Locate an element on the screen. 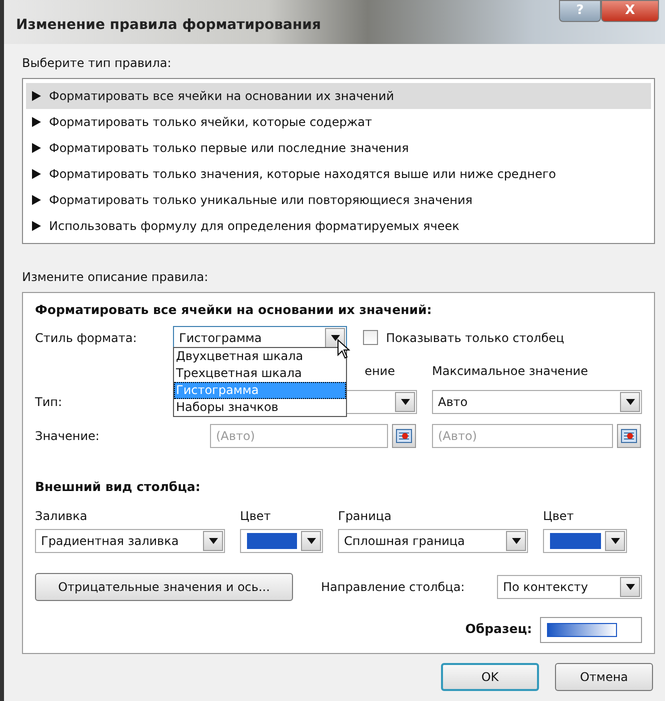 The height and width of the screenshot is (701, 665). section-heading: Форматировать все ячейки на основании их значений: is located at coordinates (234, 310).